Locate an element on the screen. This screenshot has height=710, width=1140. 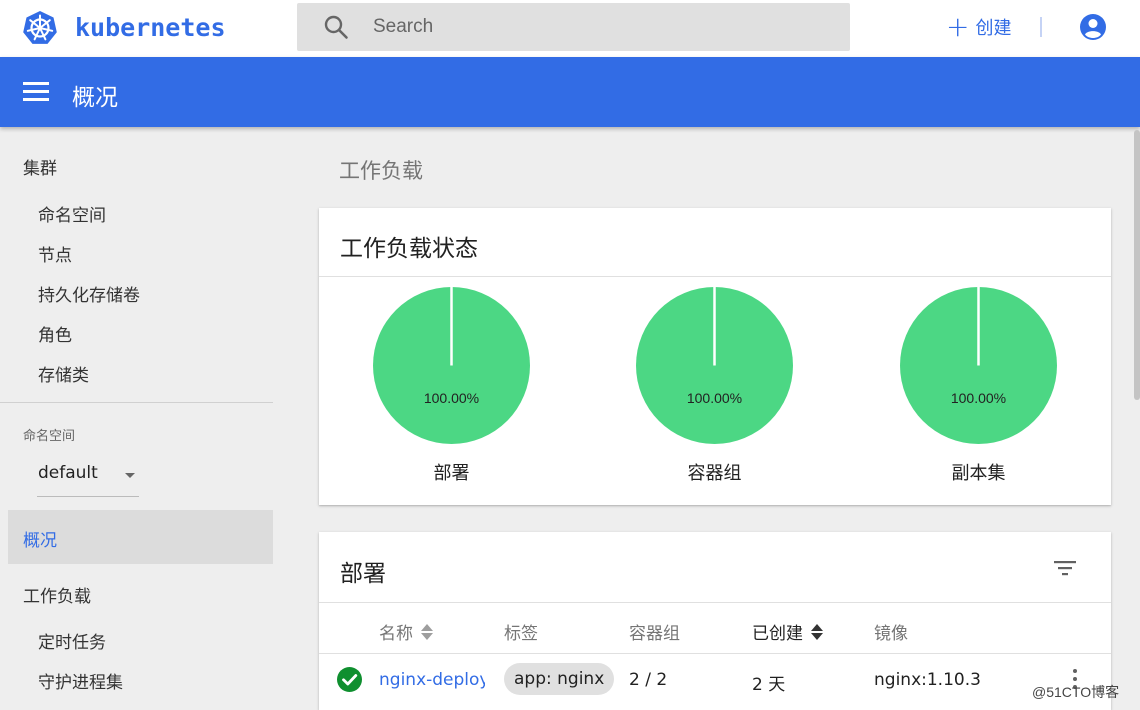
search-input is located at coordinates (573, 27).